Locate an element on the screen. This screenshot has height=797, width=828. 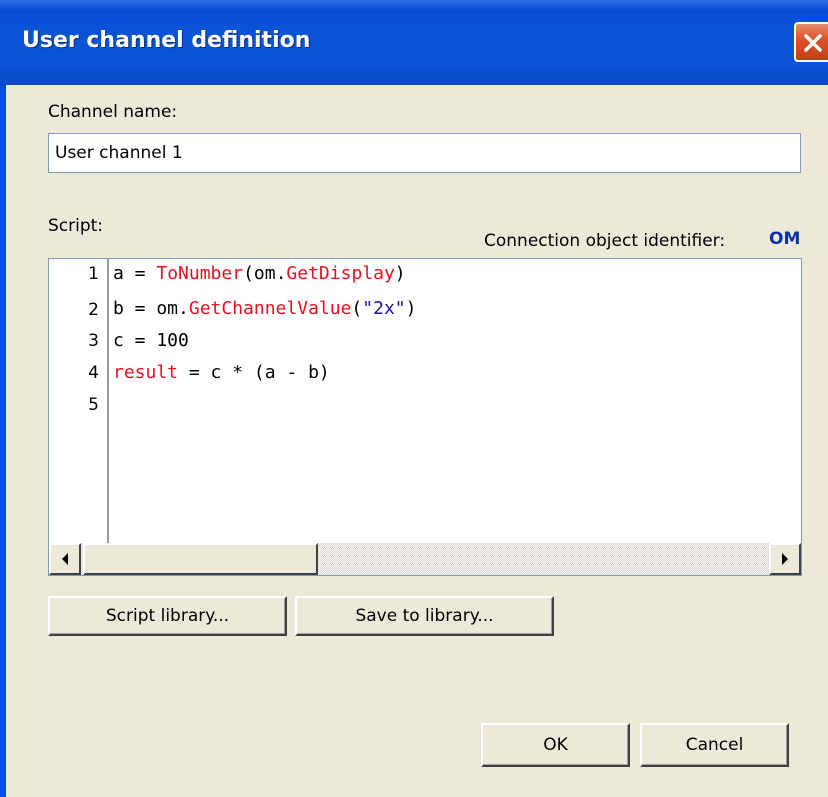
ok-button: OK is located at coordinates (555, 745).